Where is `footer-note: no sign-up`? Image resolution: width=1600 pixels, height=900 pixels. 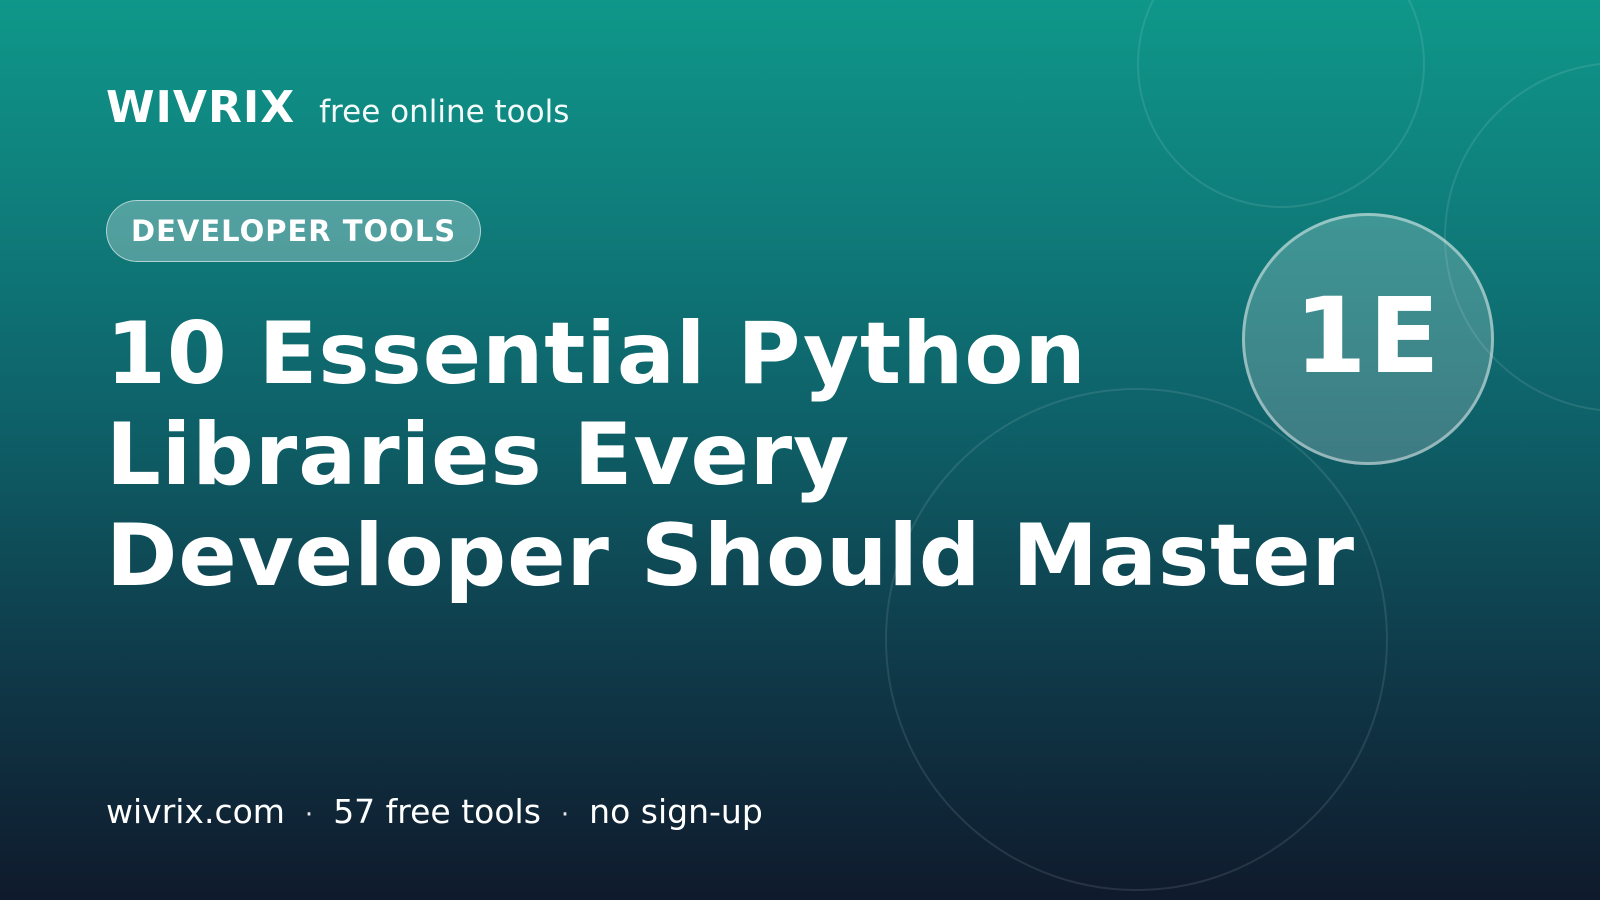
footer-note: no sign-up is located at coordinates (676, 811).